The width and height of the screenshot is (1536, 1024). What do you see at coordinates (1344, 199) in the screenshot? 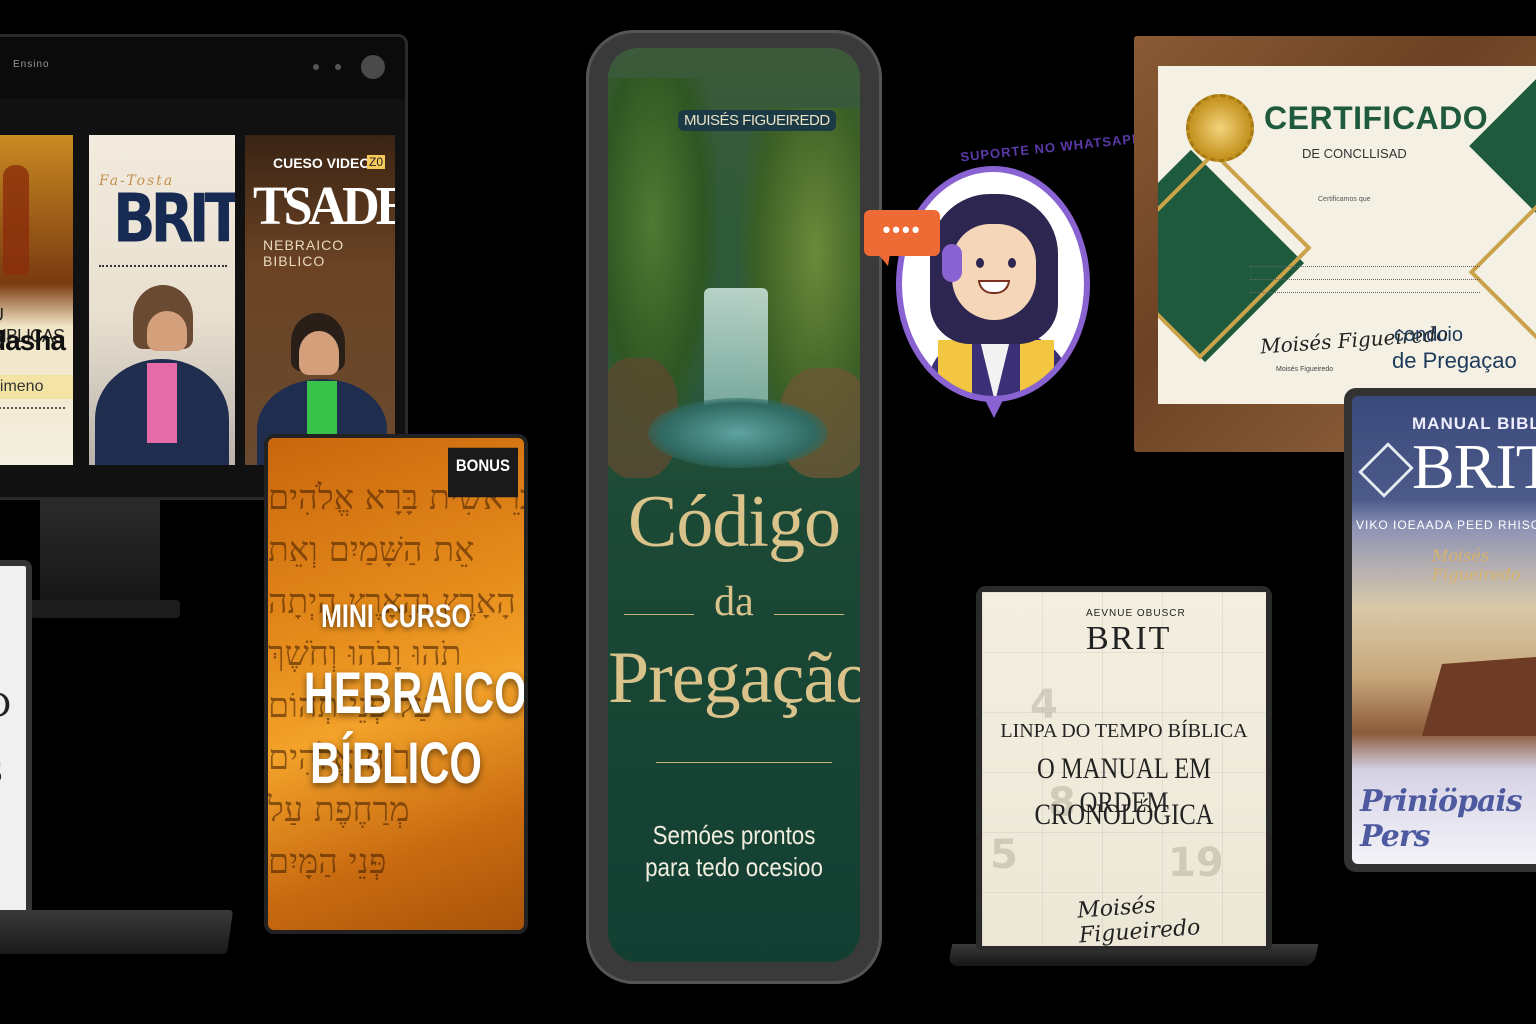
I see `certificate-fine-print: Certificamos que` at bounding box center [1344, 199].